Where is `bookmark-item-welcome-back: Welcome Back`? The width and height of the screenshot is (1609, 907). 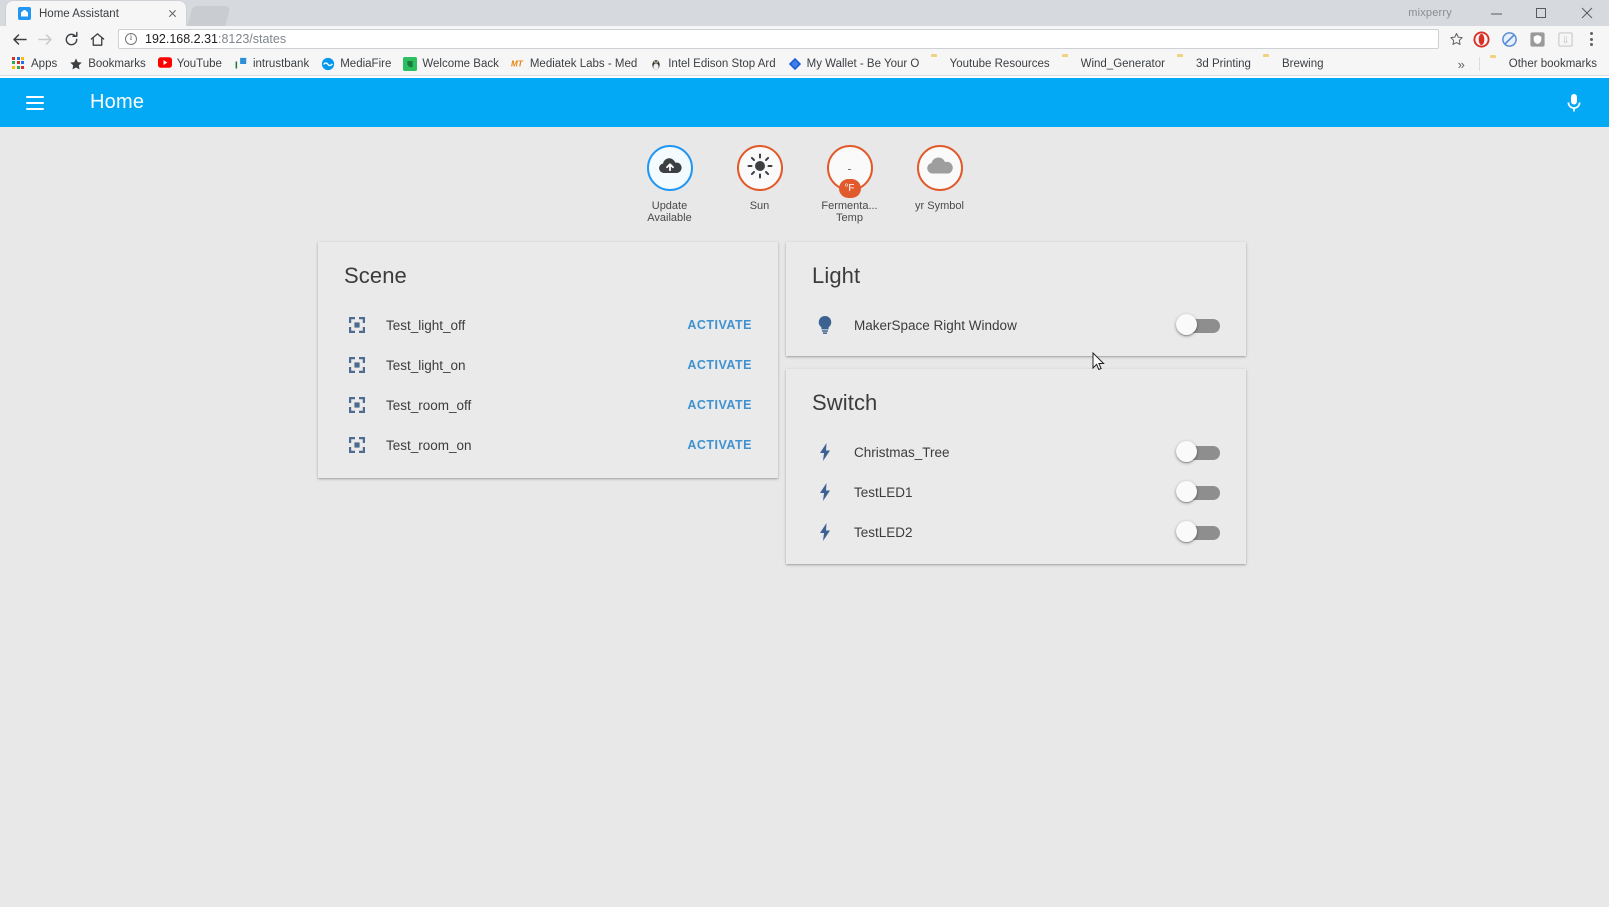 bookmark-item-welcome-back: Welcome Back is located at coordinates (450, 64).